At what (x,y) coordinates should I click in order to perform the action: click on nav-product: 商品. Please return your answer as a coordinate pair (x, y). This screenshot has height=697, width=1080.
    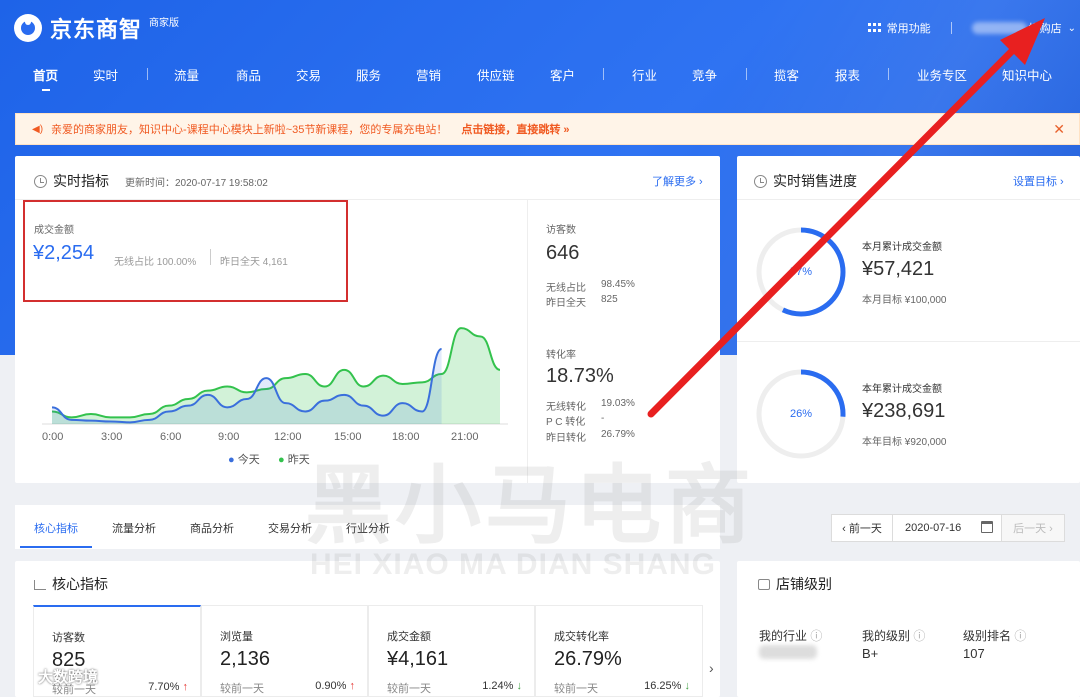
    Looking at the image, I should click on (248, 74).